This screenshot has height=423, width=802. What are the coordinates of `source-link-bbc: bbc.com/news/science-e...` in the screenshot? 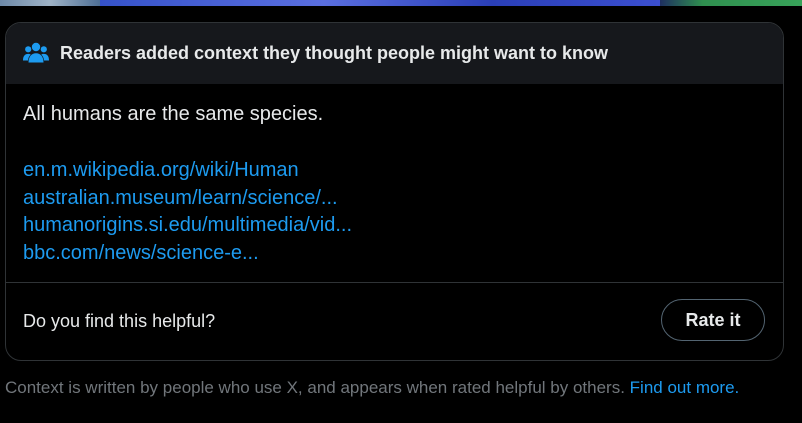 It's located at (187, 254).